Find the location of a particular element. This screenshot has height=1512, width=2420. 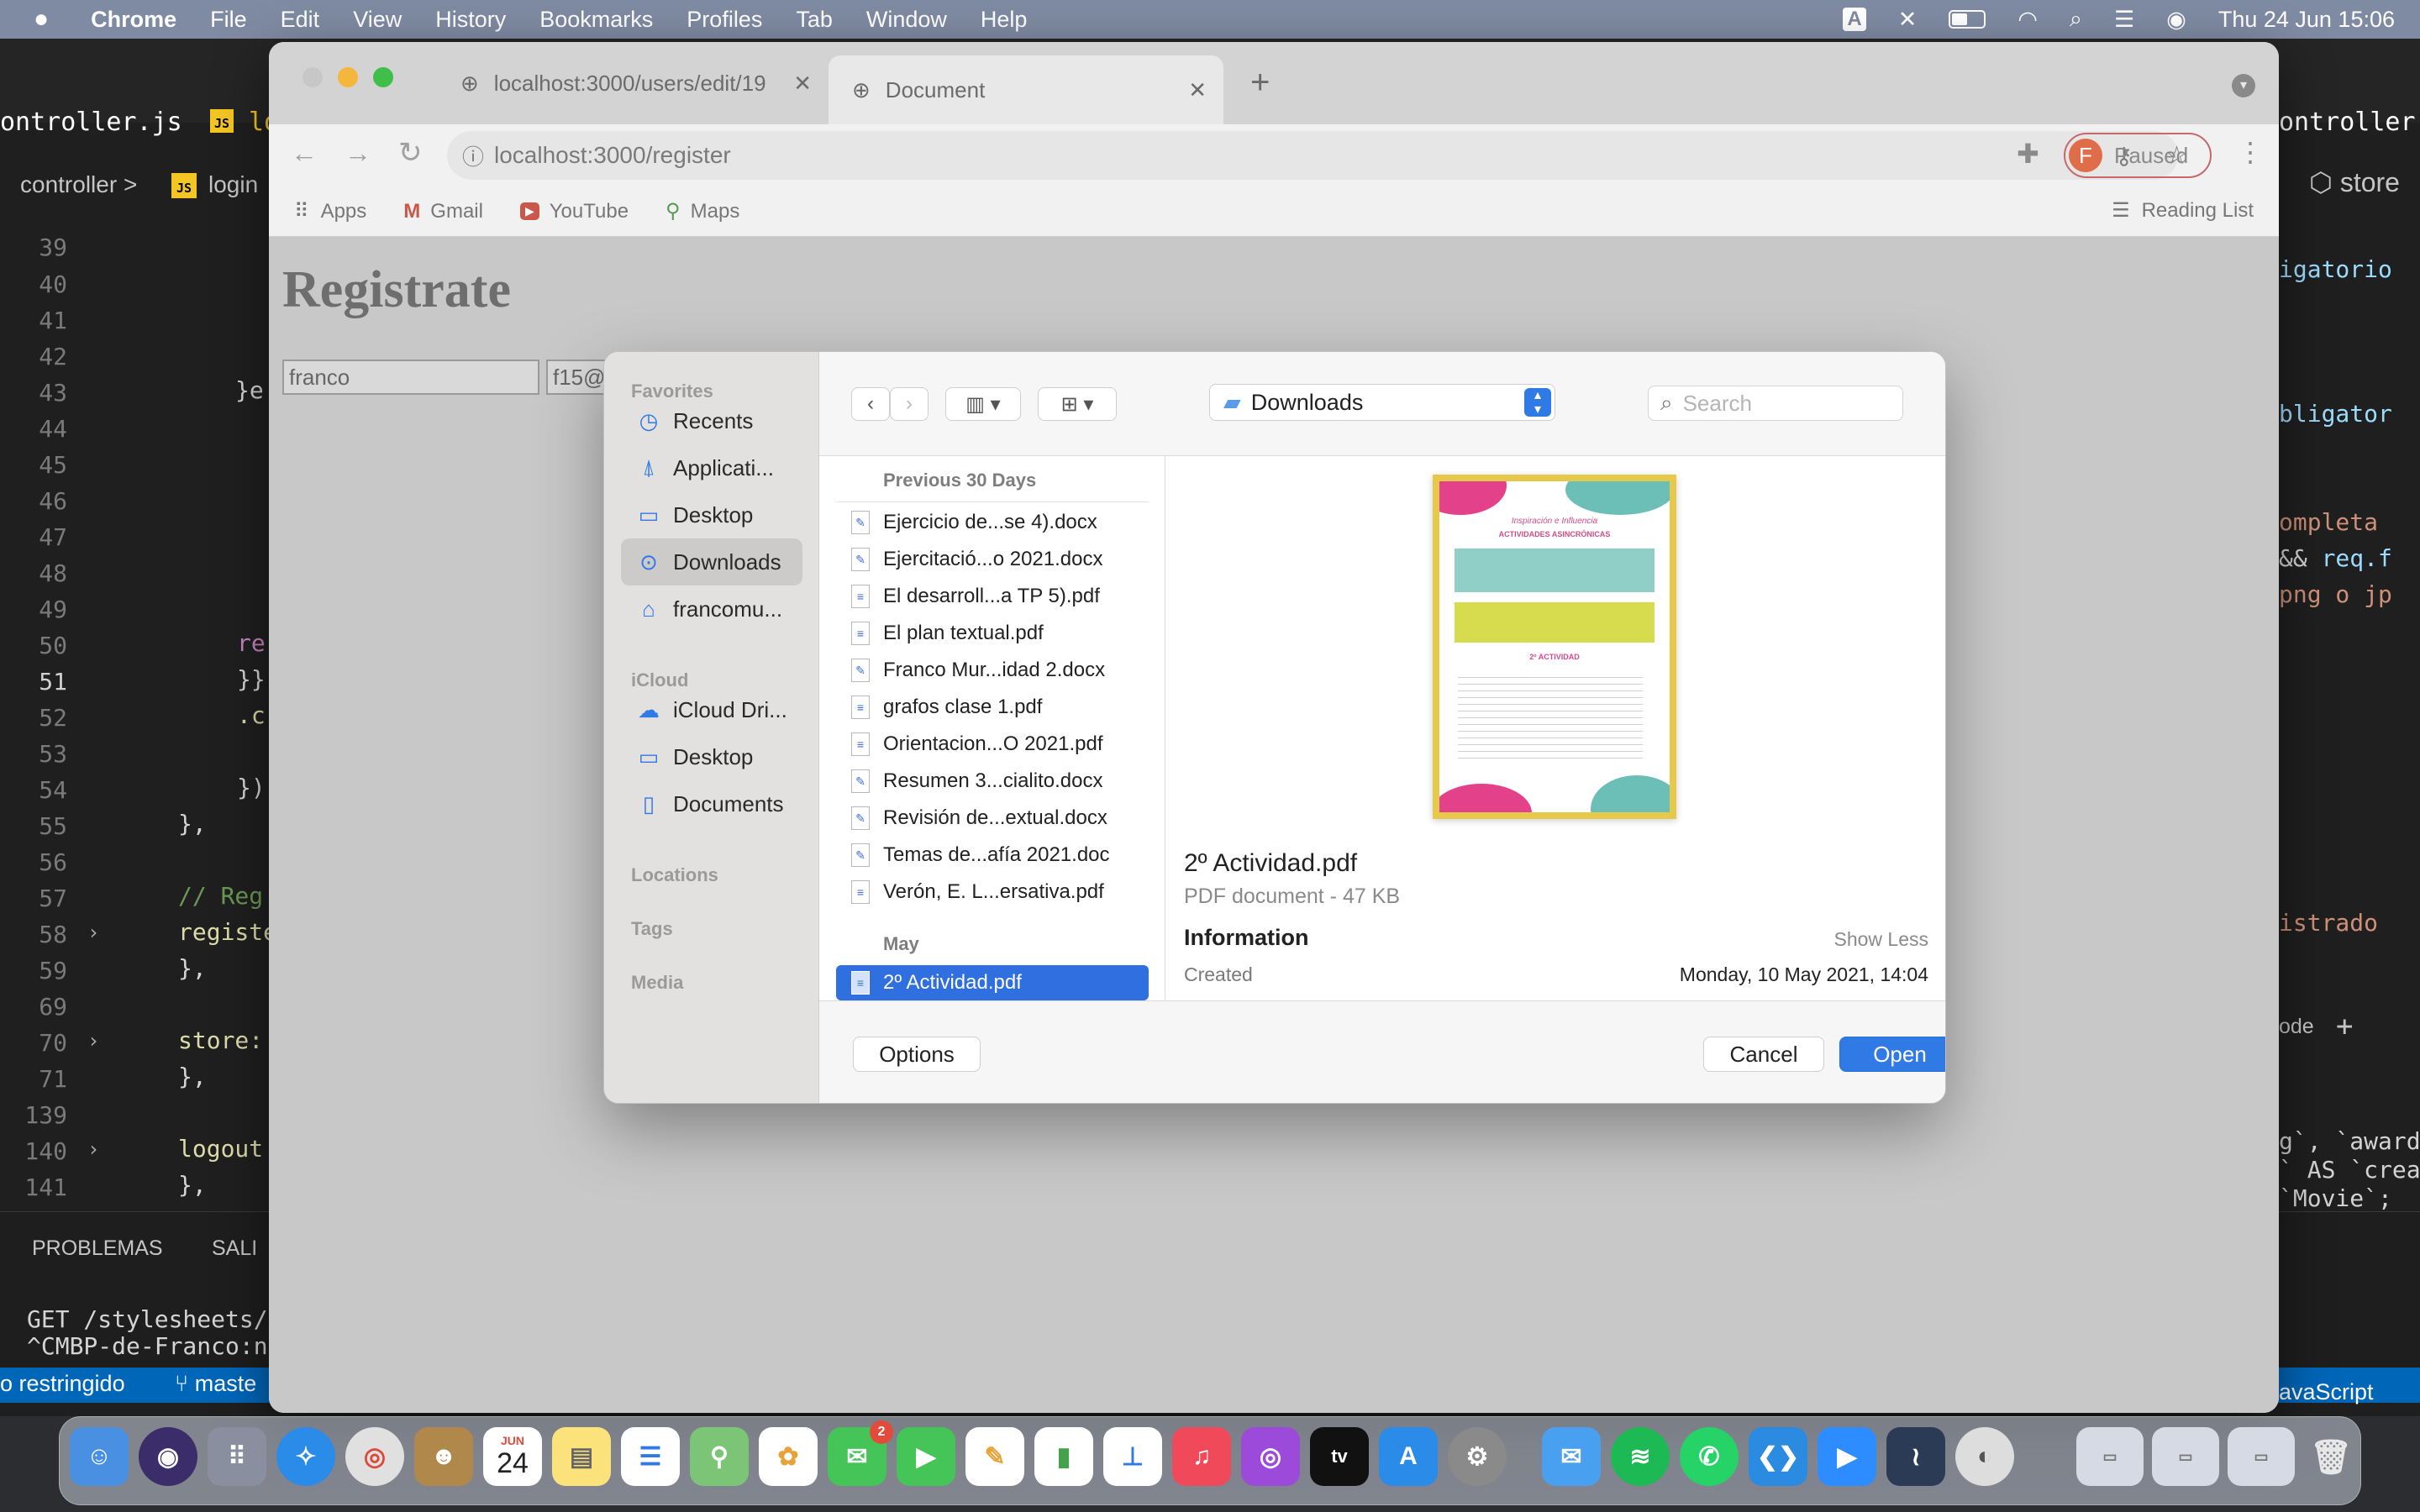

sidebar-item-downloads: ⊙ Downloads is located at coordinates (711, 561).